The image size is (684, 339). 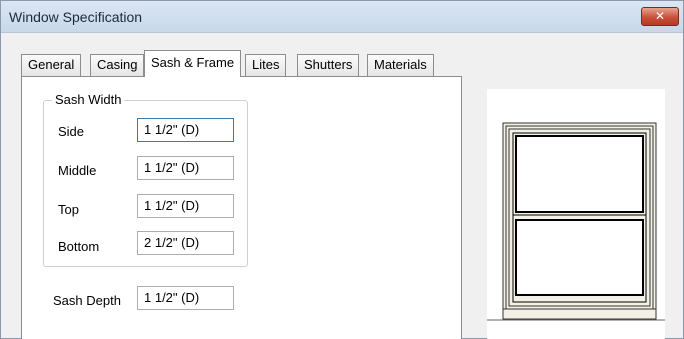 What do you see at coordinates (68, 209) in the screenshot?
I see `top-label: Top` at bounding box center [68, 209].